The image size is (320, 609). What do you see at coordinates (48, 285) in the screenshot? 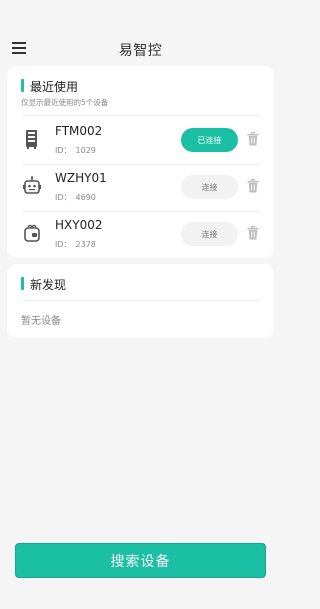
I see `discovered-title: 新发现` at bounding box center [48, 285].